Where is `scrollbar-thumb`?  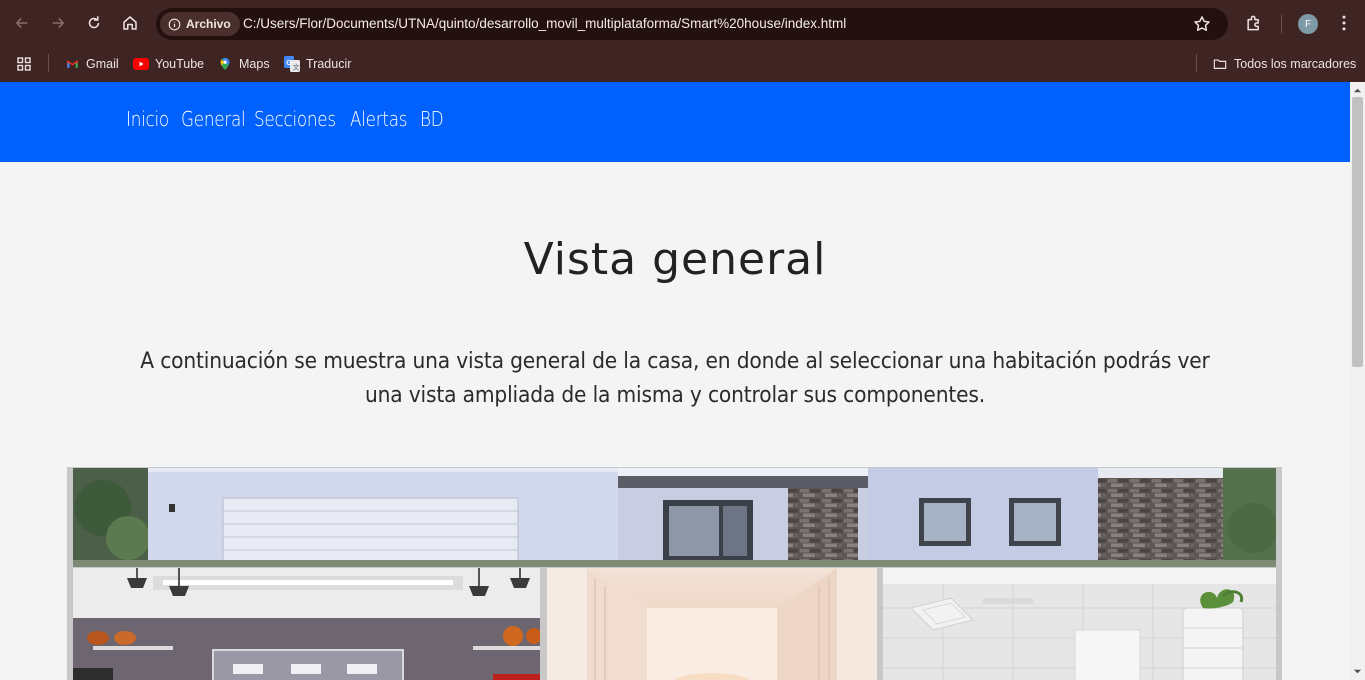 scrollbar-thumb is located at coordinates (1357, 232).